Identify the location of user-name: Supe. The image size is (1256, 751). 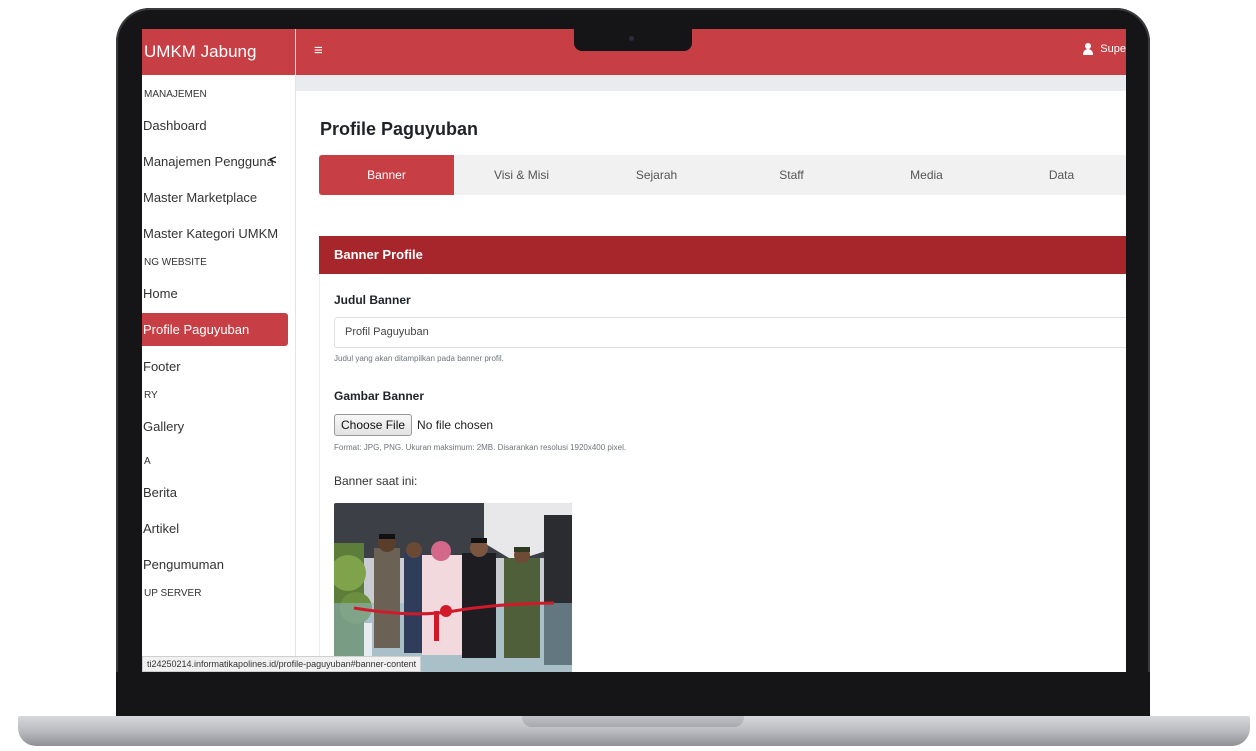
(1113, 49).